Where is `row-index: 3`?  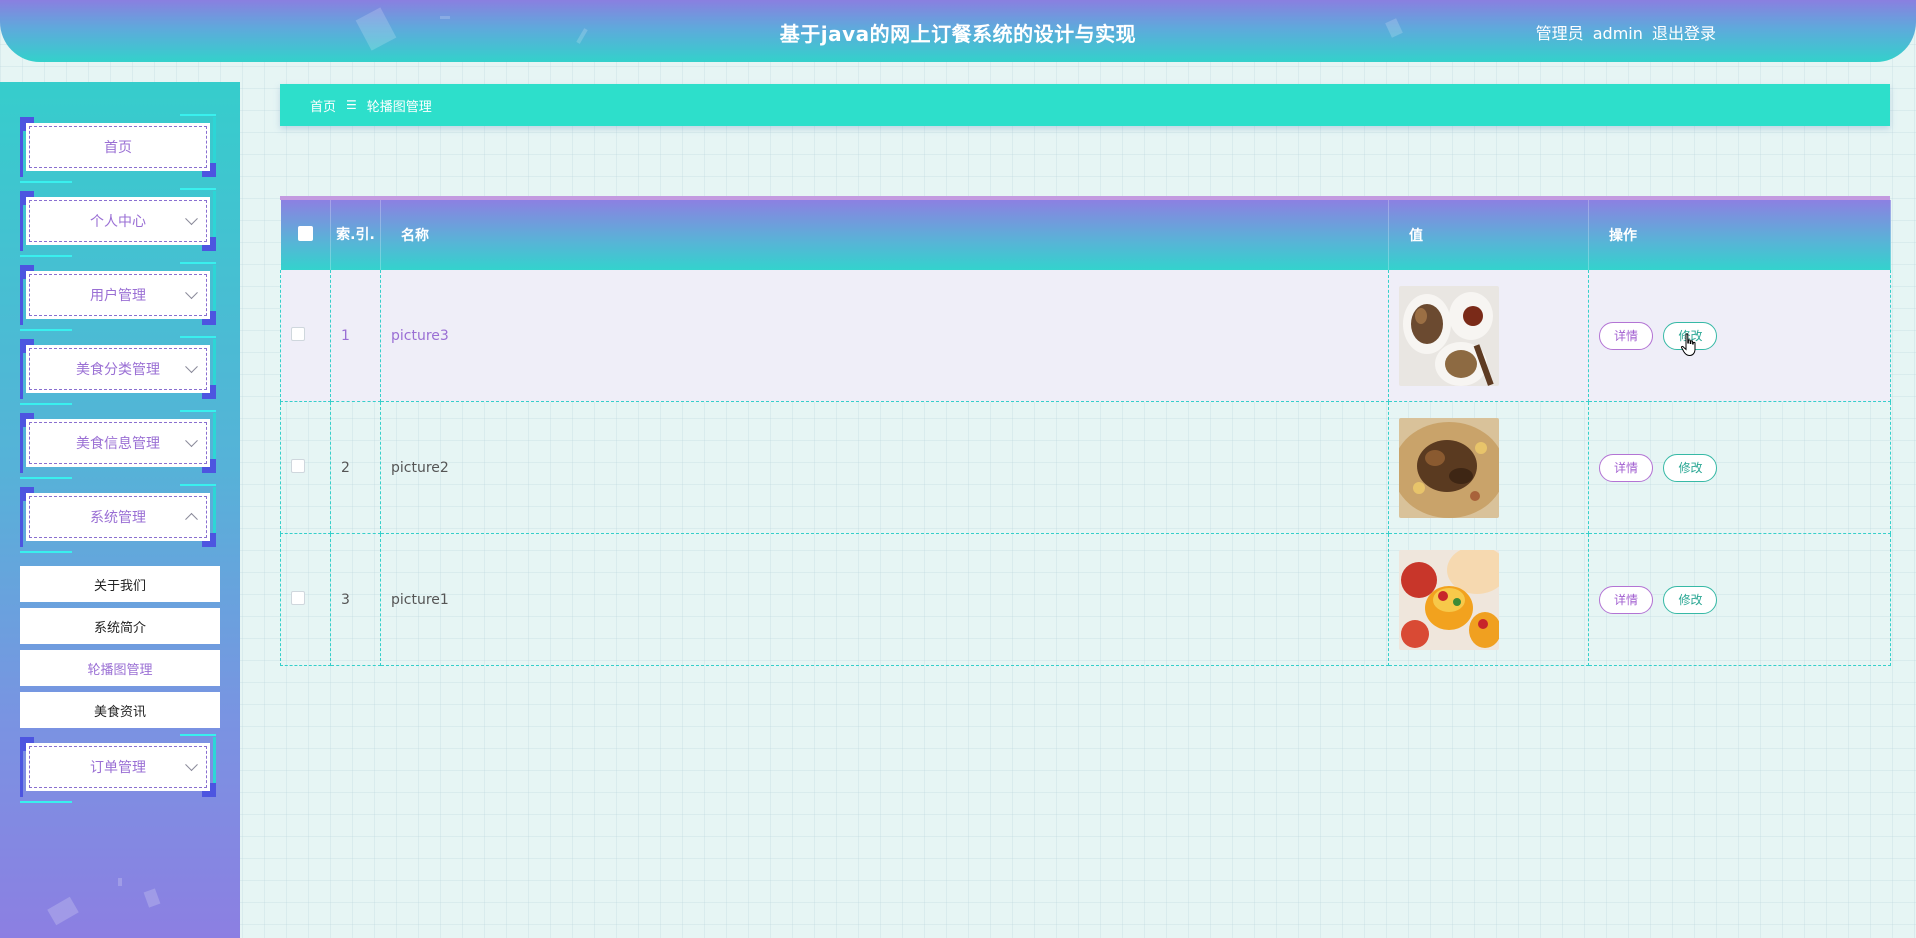
row-index: 3 is located at coordinates (355, 599).